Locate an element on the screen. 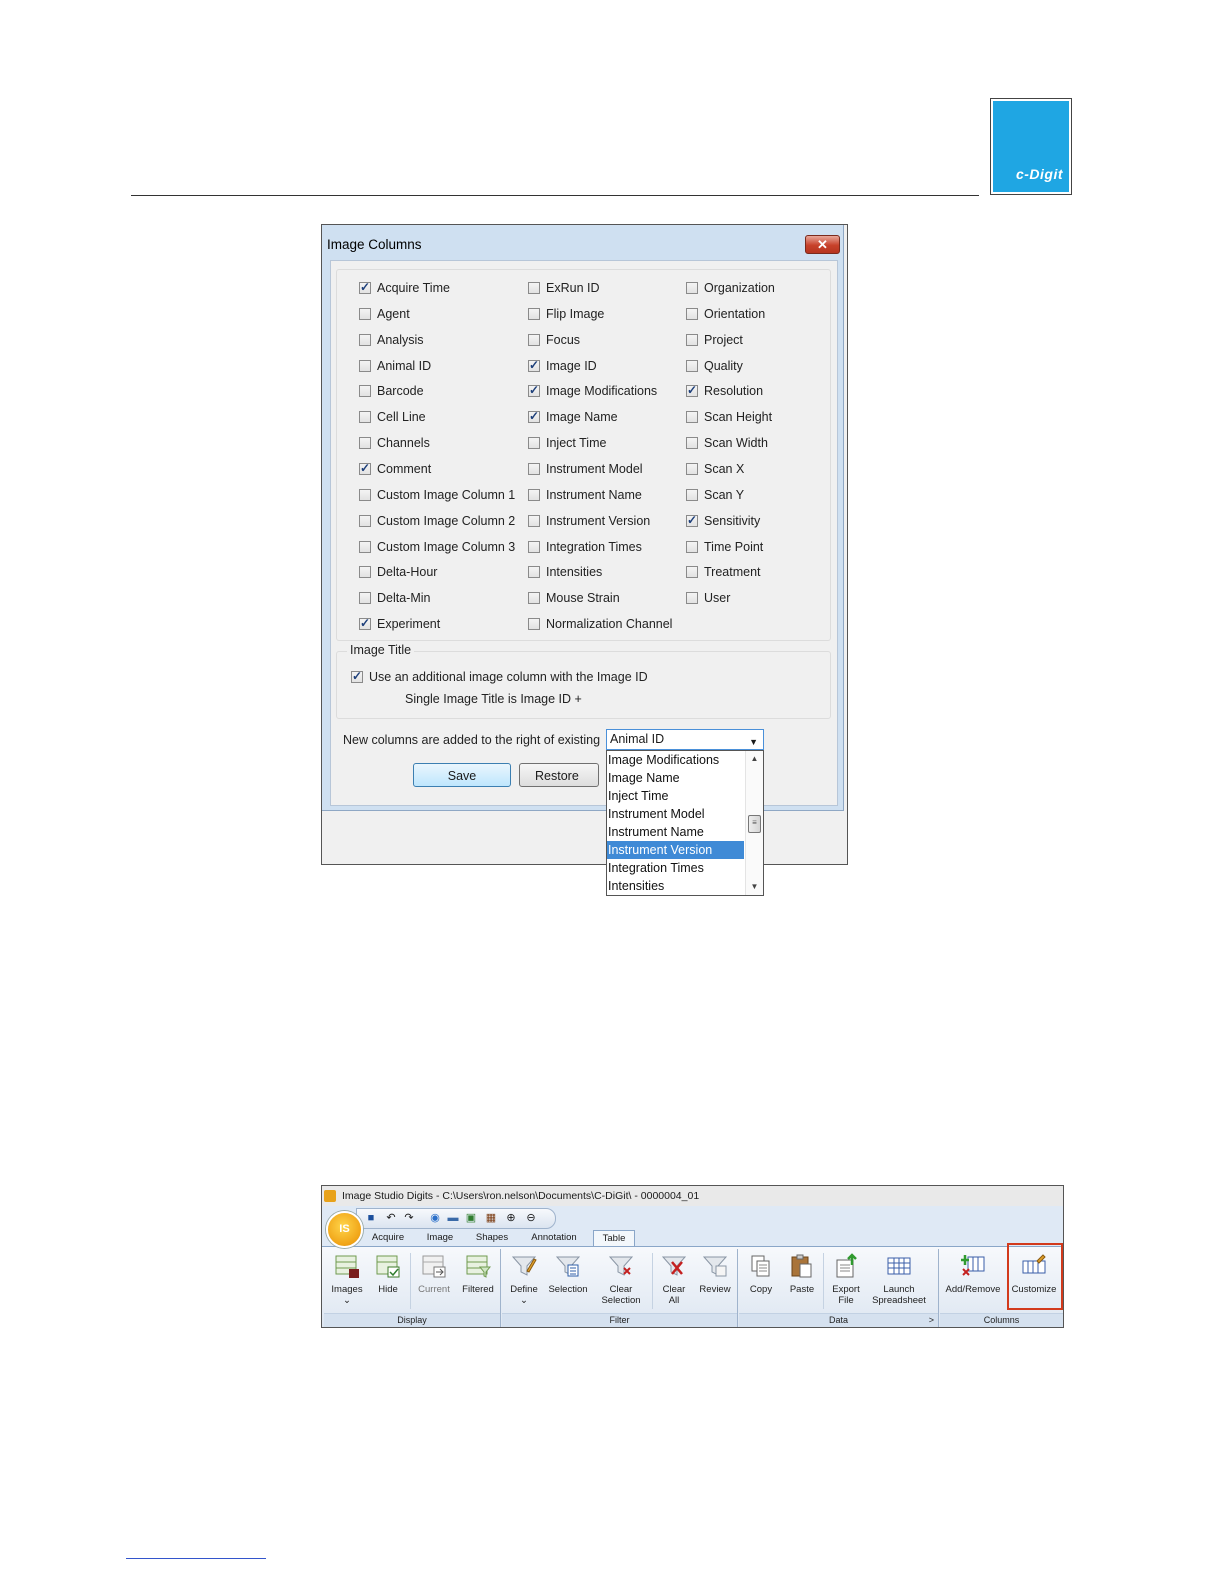  application-menu-button: IS is located at coordinates (344, 1229).